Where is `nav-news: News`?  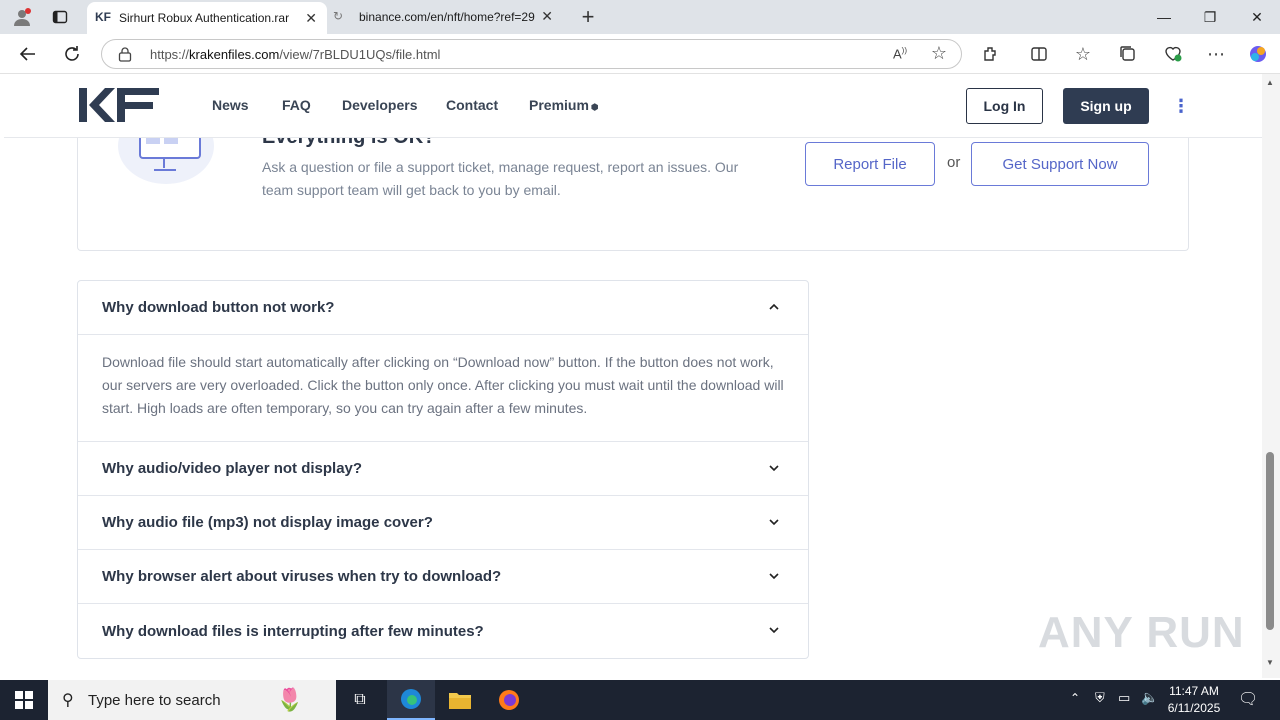
nav-news: News is located at coordinates (230, 105).